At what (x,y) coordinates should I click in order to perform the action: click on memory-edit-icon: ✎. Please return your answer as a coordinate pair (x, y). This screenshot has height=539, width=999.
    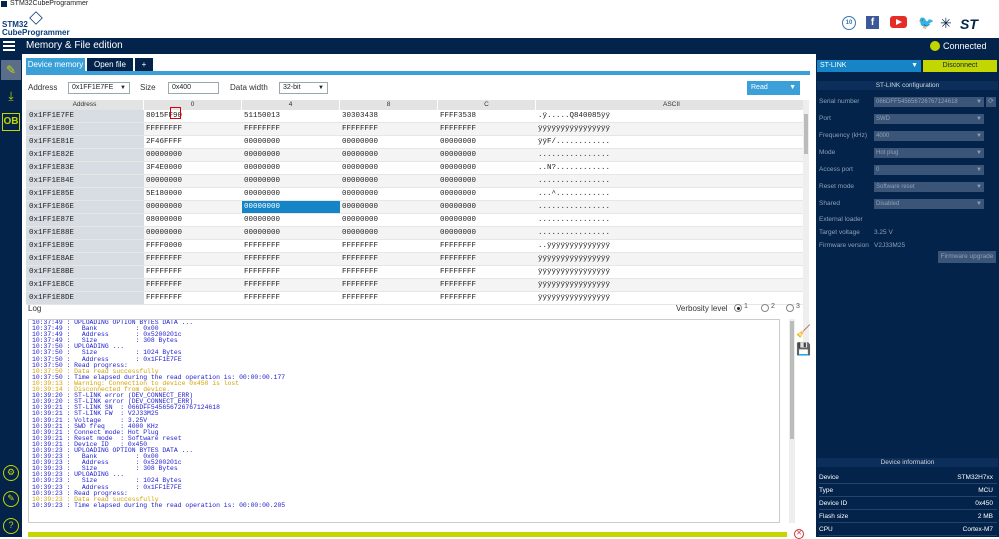
    Looking at the image, I should click on (11, 70).